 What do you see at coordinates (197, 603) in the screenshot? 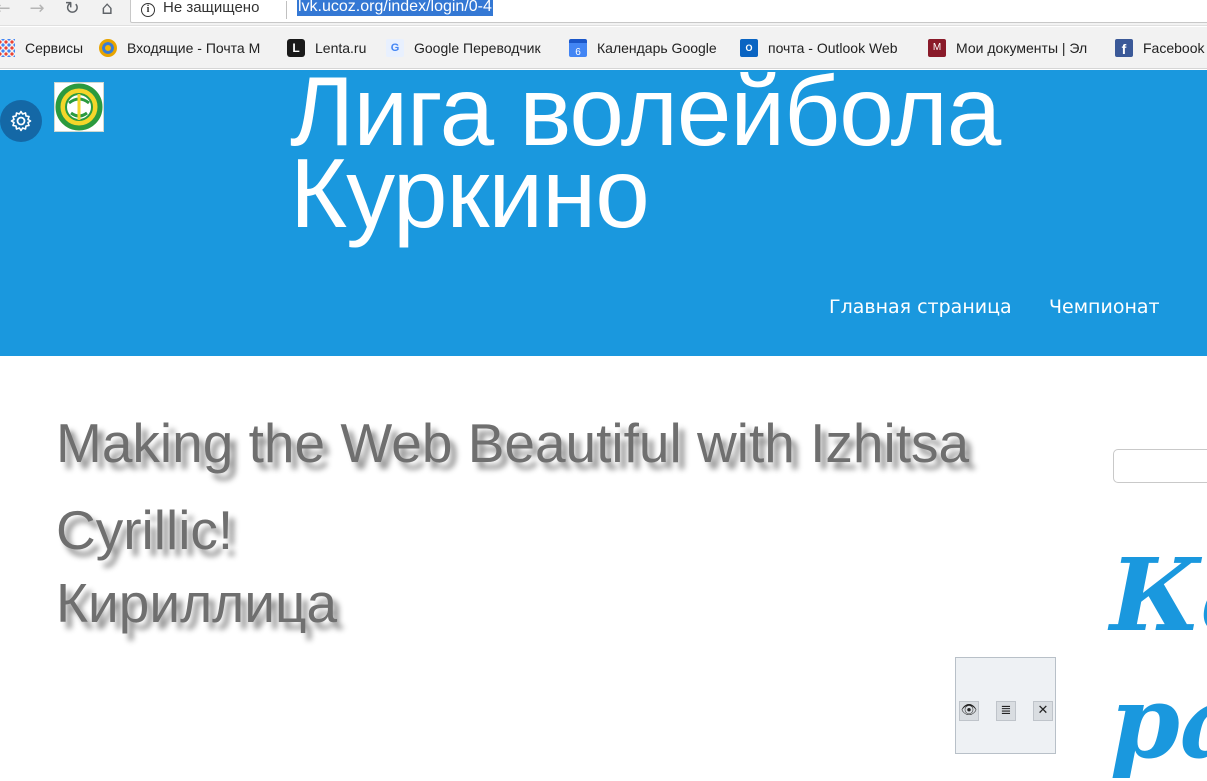
I see `post-title-line3: Кириллица` at bounding box center [197, 603].